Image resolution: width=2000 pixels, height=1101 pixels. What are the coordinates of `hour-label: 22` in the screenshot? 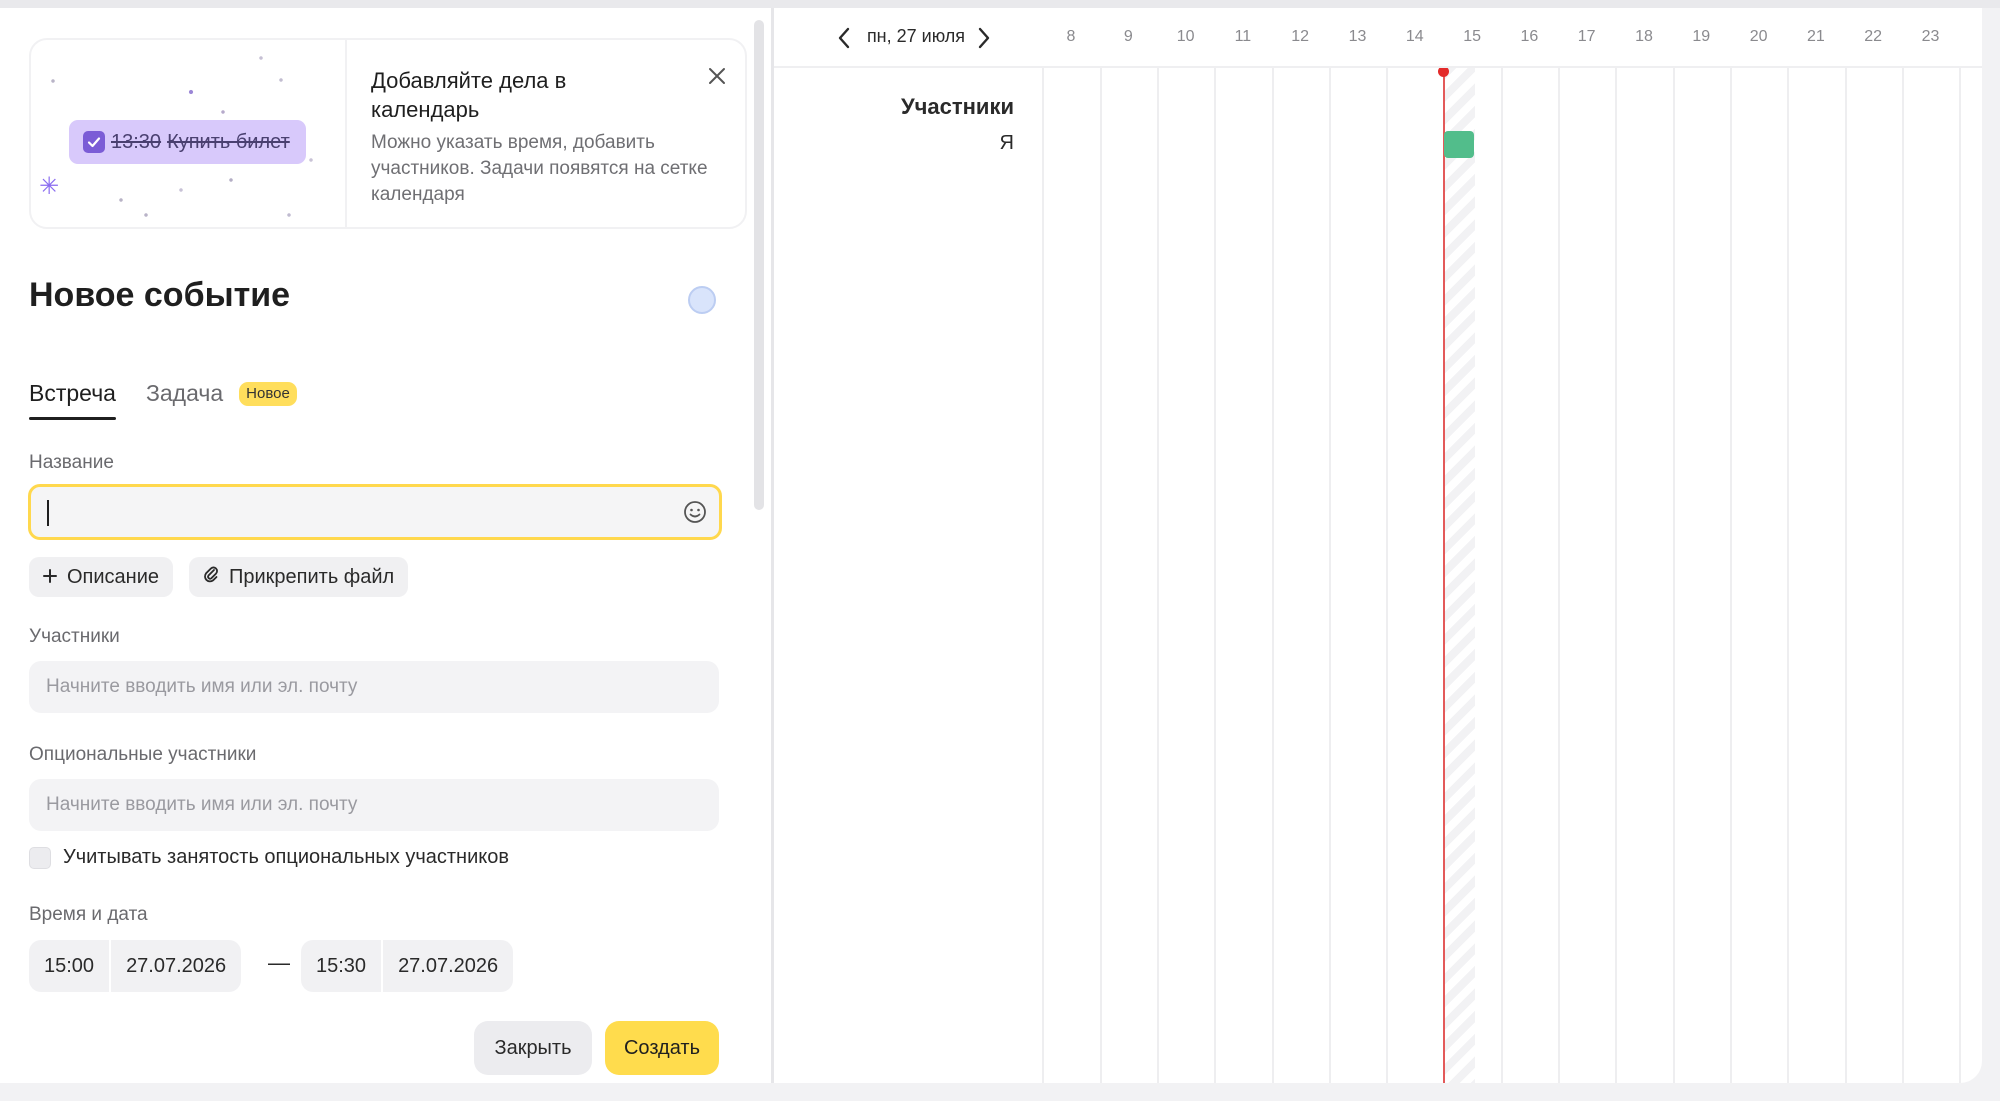 It's located at (1873, 36).